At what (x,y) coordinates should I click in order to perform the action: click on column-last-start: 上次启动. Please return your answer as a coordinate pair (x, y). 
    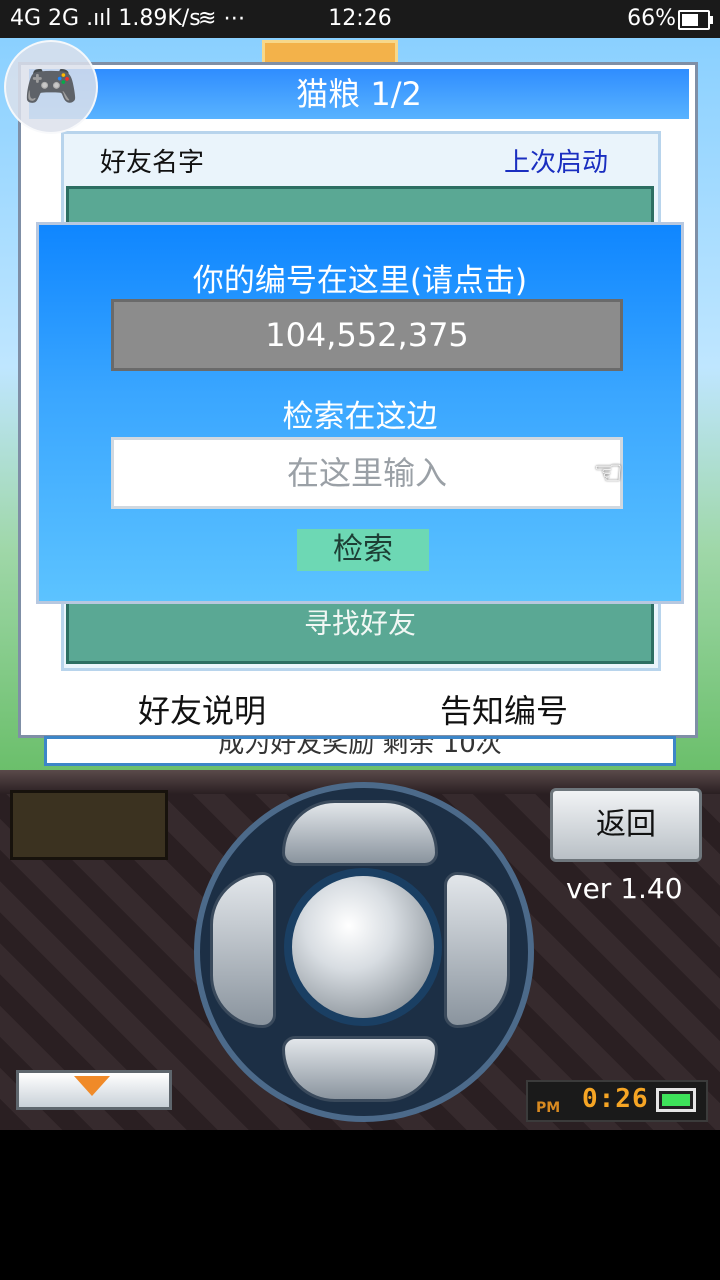
    Looking at the image, I should click on (556, 163).